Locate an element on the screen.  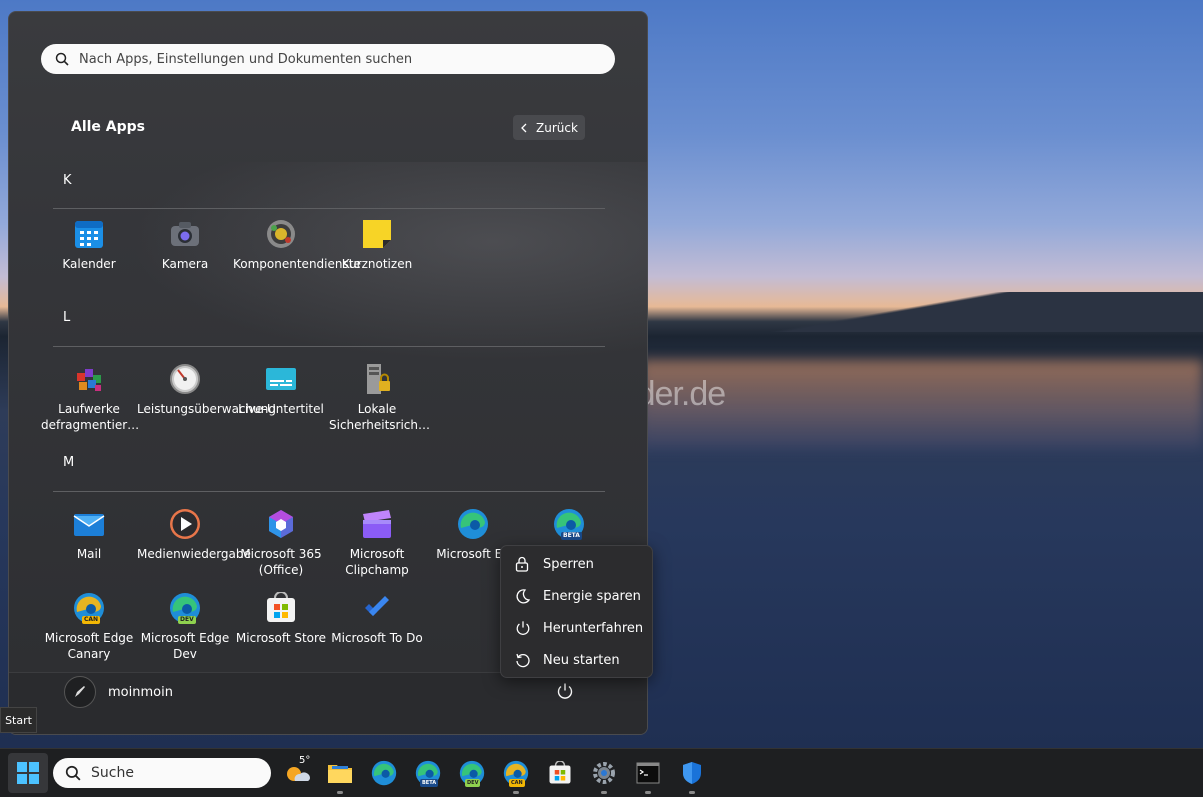
app-label: Komponentendienste is located at coordinates (297, 264).